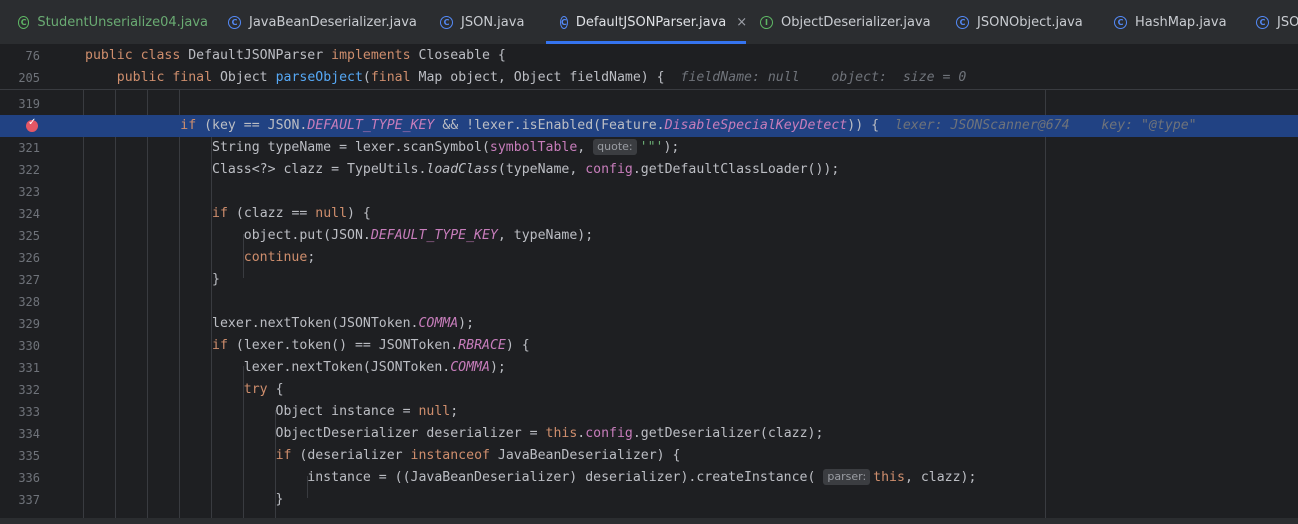  Describe the element at coordinates (1045, 125) in the screenshot. I see `debug-inline-value: lexer: JSONScanner@674 key: "@type"` at that location.